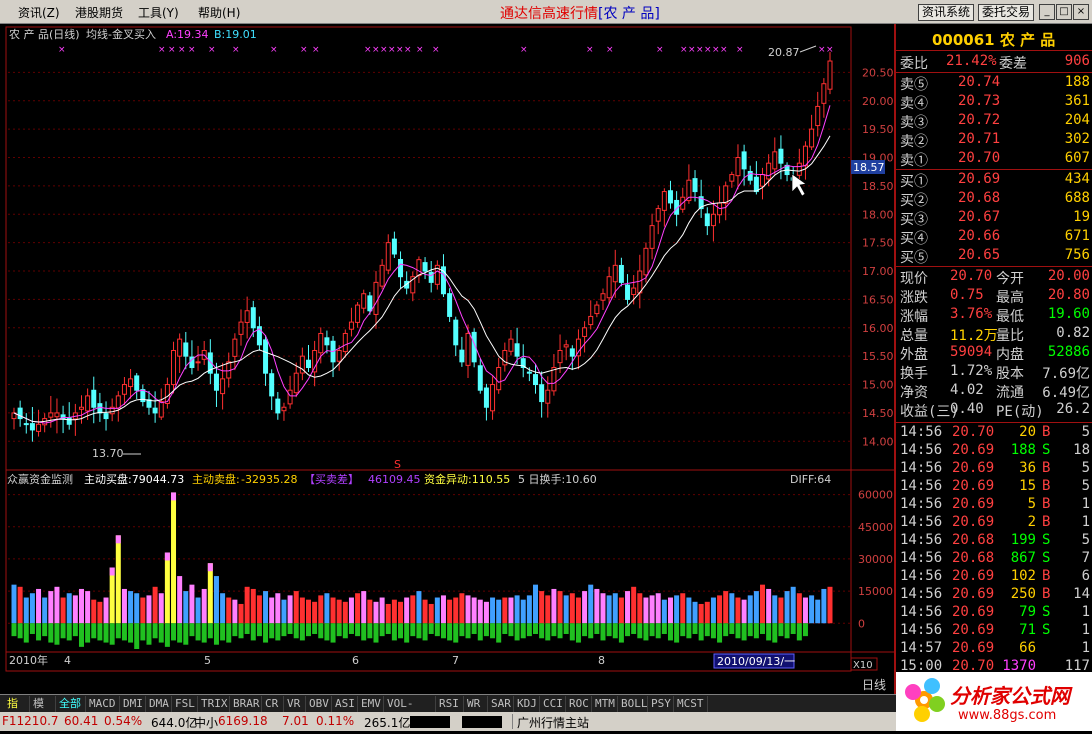 The height and width of the screenshot is (734, 1092). Describe the element at coordinates (1068, 352) in the screenshot. I see `stat-value: 52886` at that location.